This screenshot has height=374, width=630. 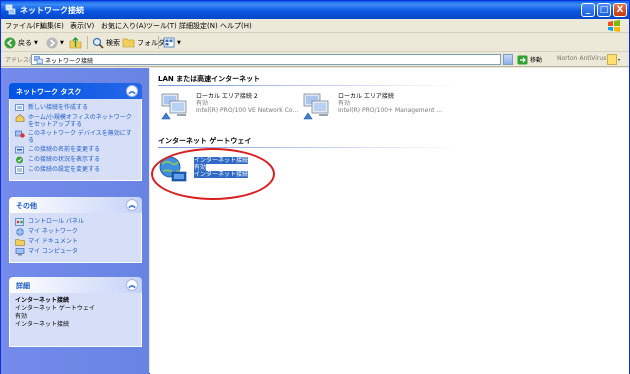 What do you see at coordinates (64, 149) in the screenshot?
I see `task-label: この接続の名前を変更する` at bounding box center [64, 149].